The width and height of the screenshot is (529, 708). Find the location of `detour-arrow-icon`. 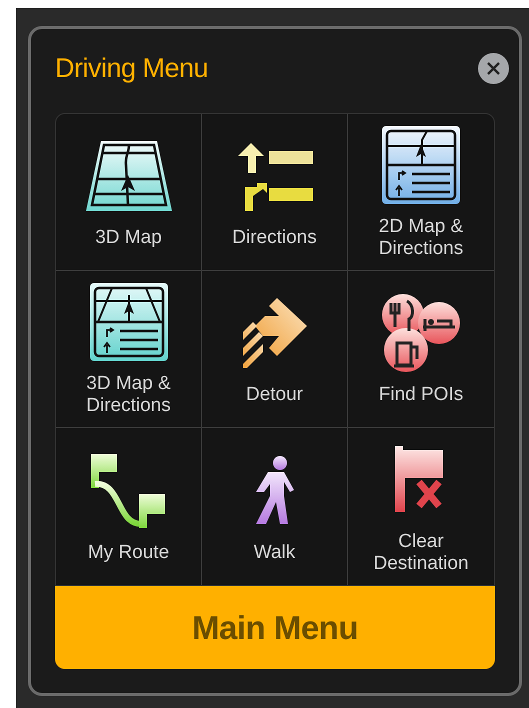

detour-arrow-icon is located at coordinates (274, 333).